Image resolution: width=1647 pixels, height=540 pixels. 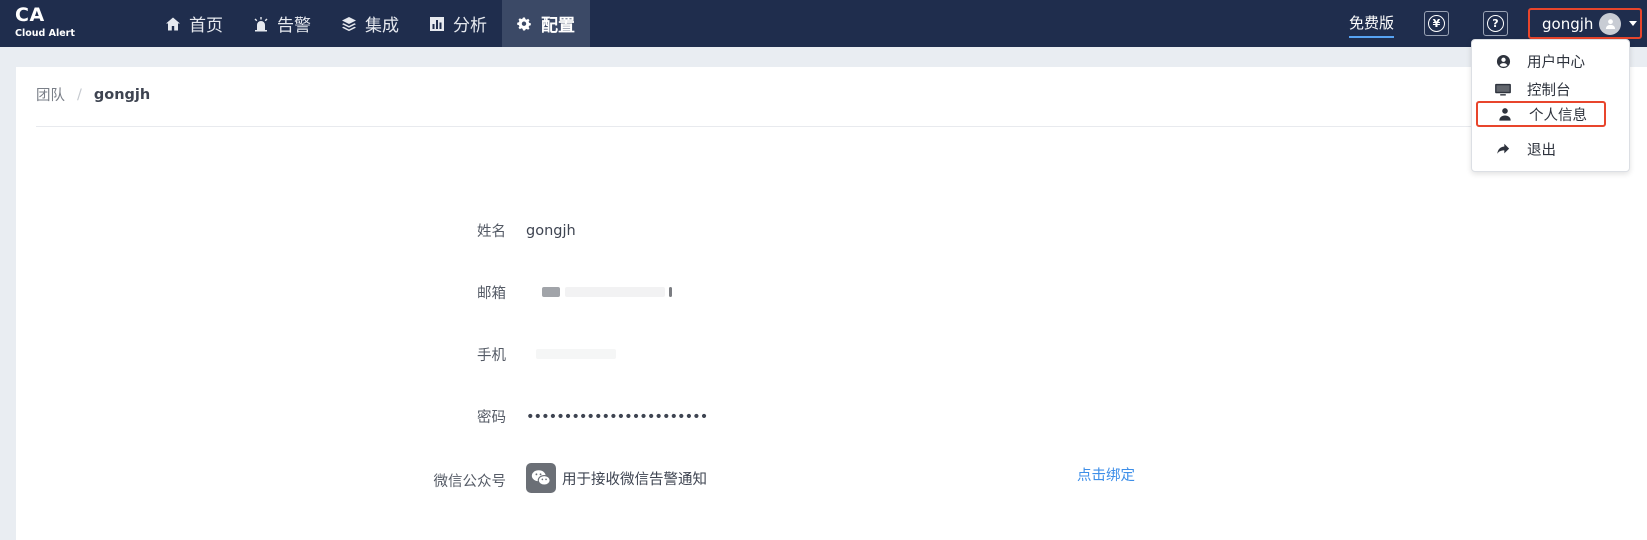 What do you see at coordinates (634, 479) in the screenshot?
I see `wechat-description: 用于接收微信告警通知` at bounding box center [634, 479].